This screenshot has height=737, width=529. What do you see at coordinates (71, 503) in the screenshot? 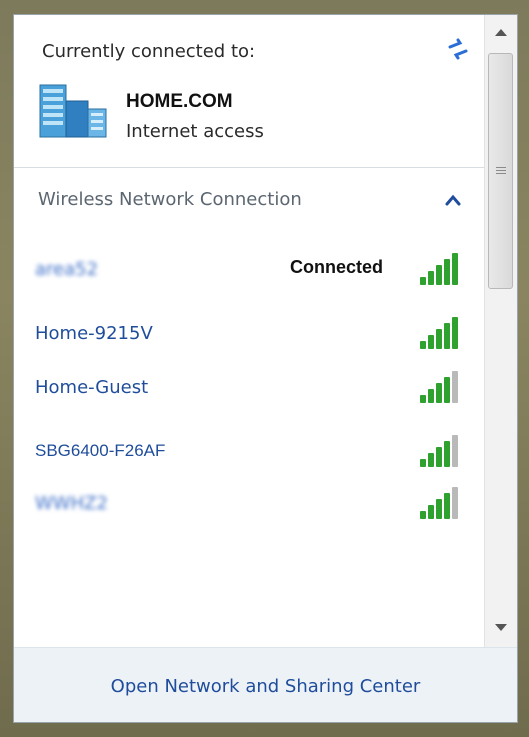
I see `network-name: WWHZ2` at bounding box center [71, 503].